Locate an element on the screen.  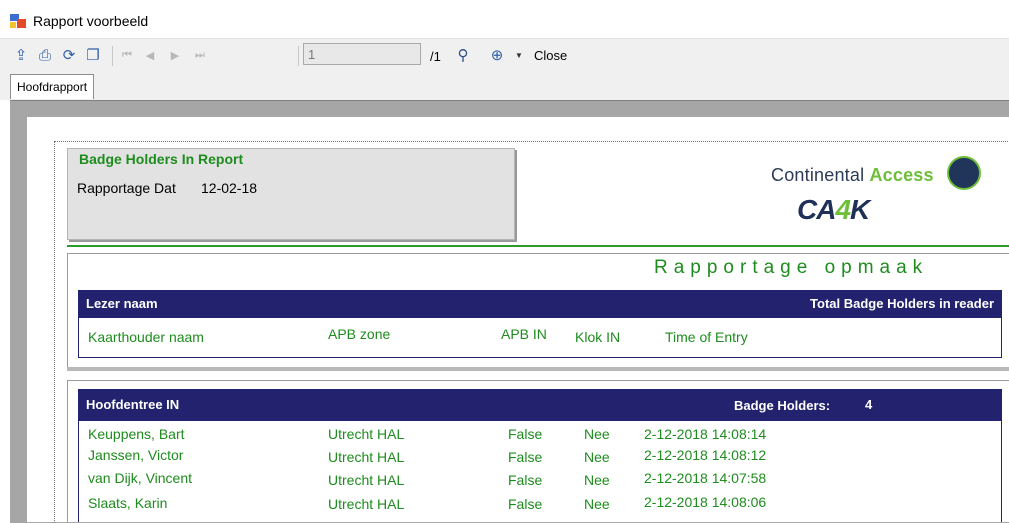
column-header: APB zone is located at coordinates (359, 334).